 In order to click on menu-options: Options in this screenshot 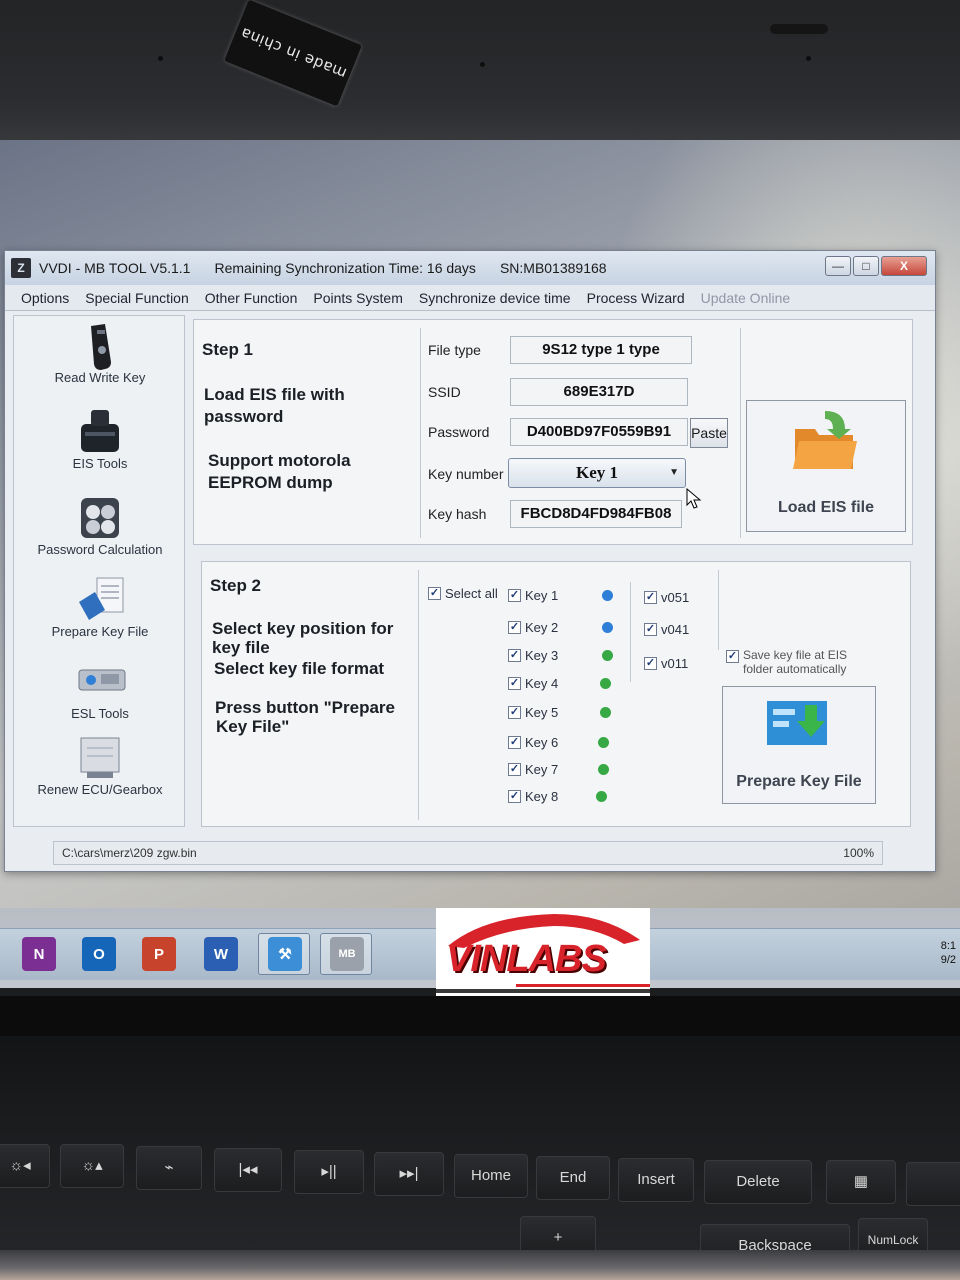, I will do `click(45, 298)`.